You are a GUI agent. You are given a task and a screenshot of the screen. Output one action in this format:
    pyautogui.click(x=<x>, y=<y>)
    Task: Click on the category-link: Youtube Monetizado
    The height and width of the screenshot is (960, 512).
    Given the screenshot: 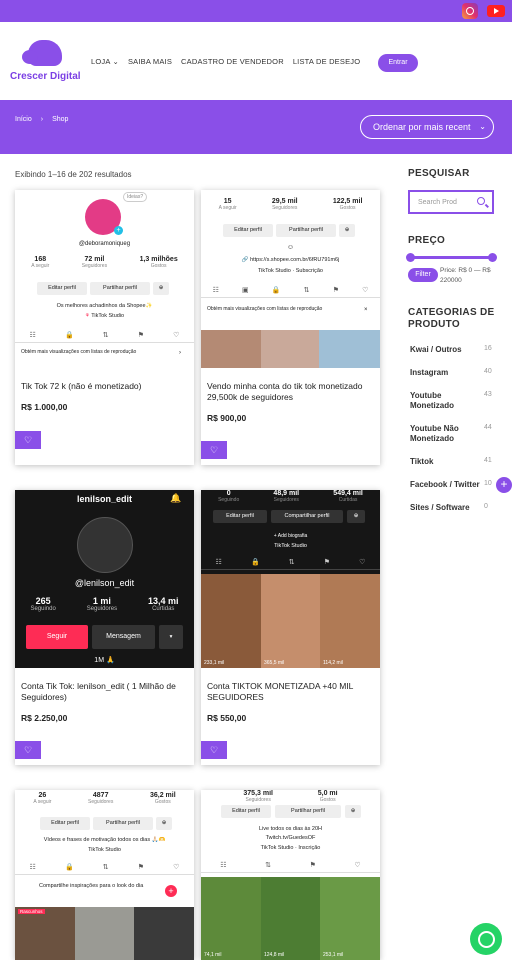 What is the action you would take?
    pyautogui.click(x=445, y=401)
    